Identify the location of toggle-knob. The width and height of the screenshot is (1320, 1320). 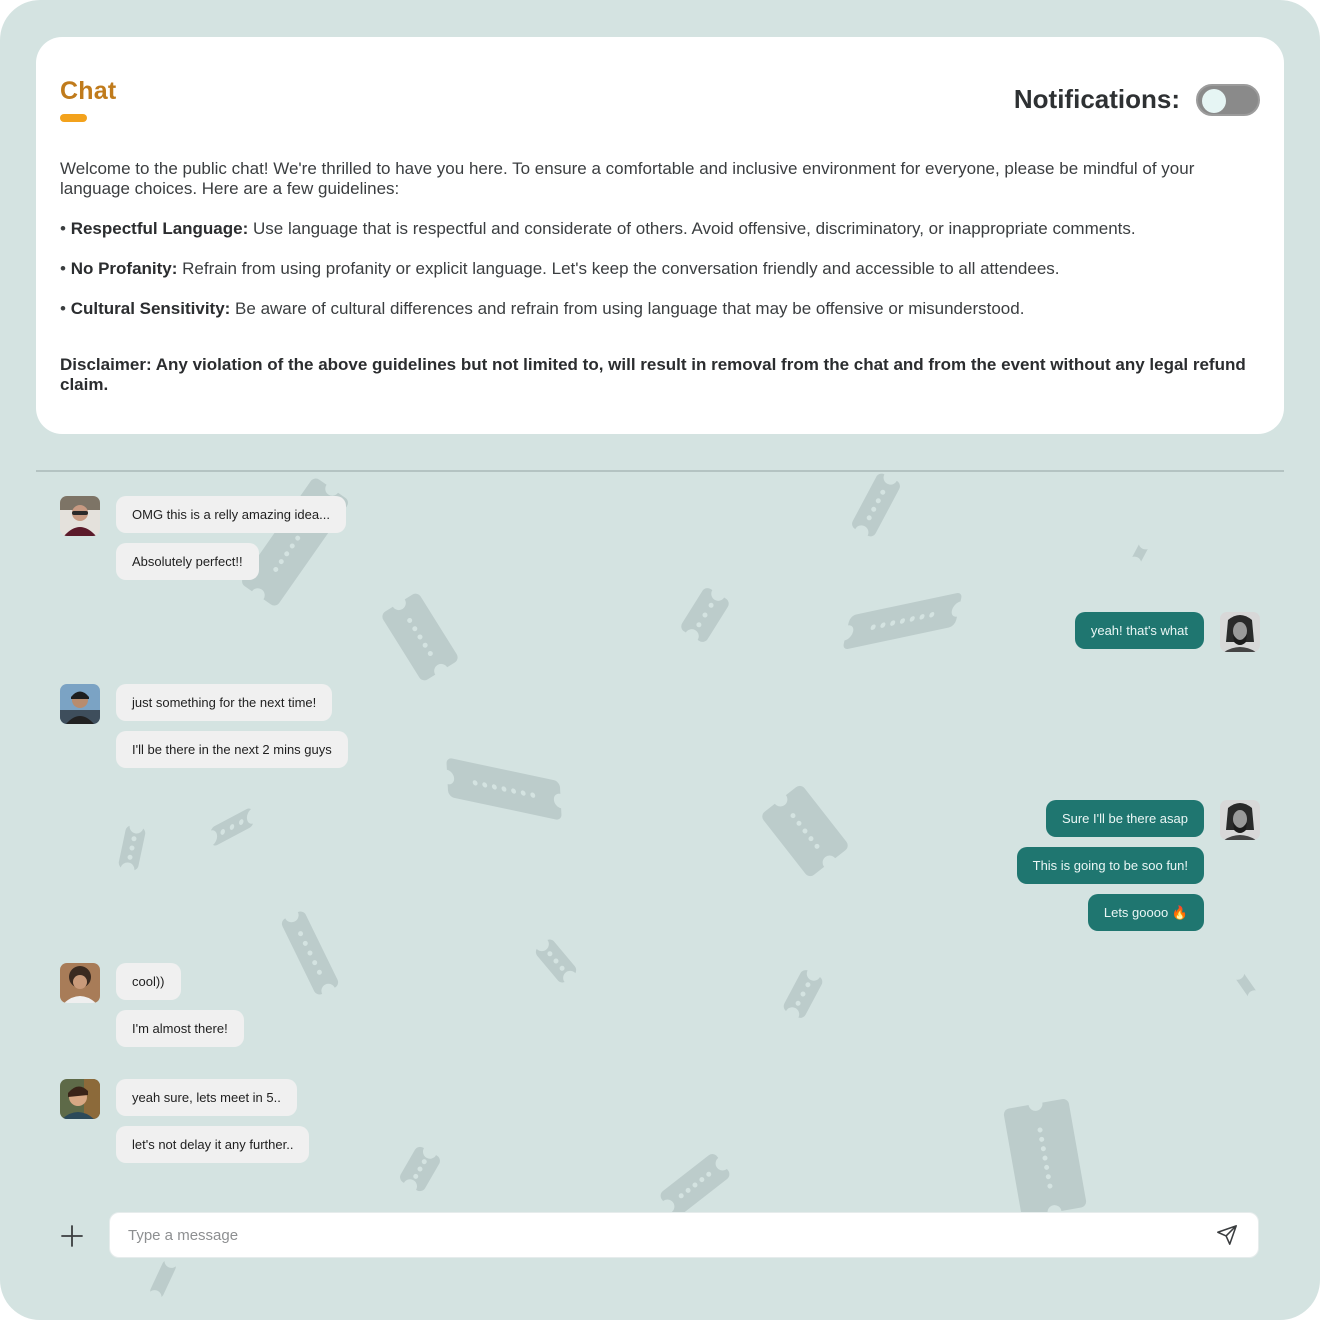
(1214, 101).